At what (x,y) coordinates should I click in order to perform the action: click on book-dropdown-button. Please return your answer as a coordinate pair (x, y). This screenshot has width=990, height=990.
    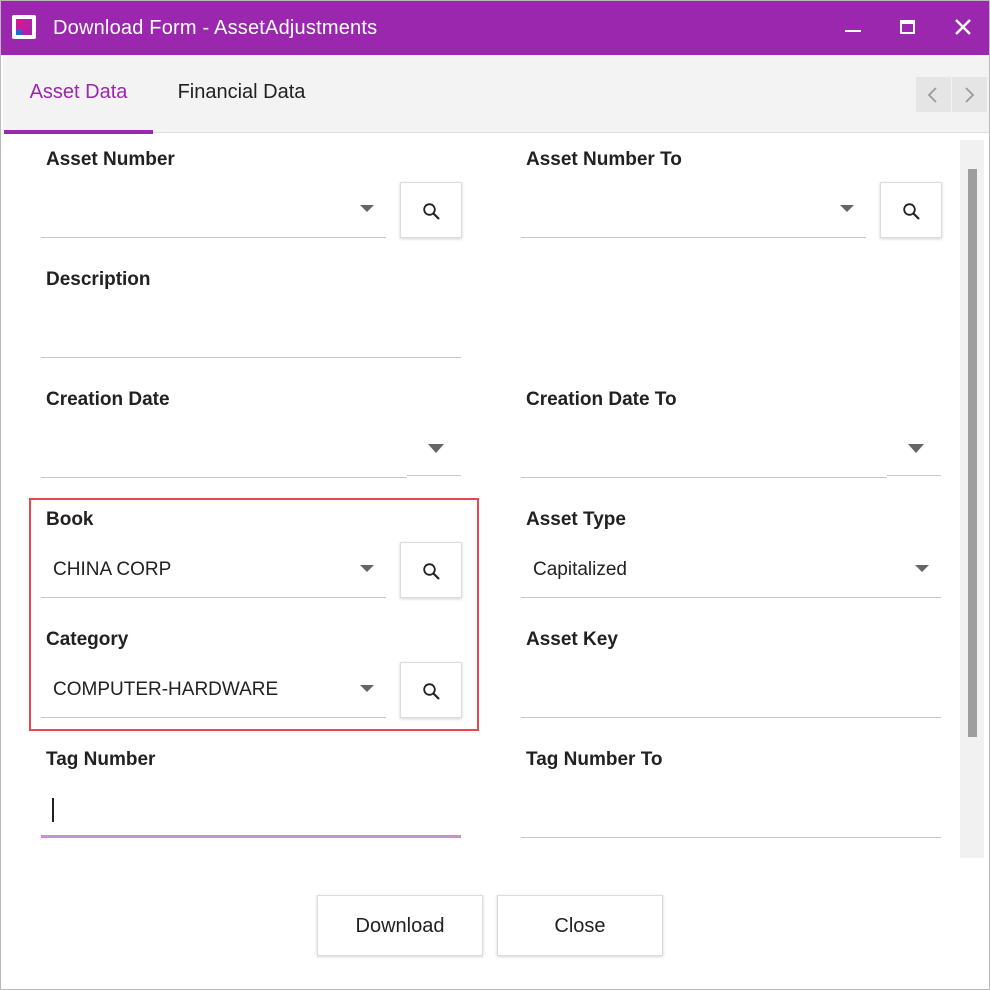
    Looking at the image, I should click on (367, 569).